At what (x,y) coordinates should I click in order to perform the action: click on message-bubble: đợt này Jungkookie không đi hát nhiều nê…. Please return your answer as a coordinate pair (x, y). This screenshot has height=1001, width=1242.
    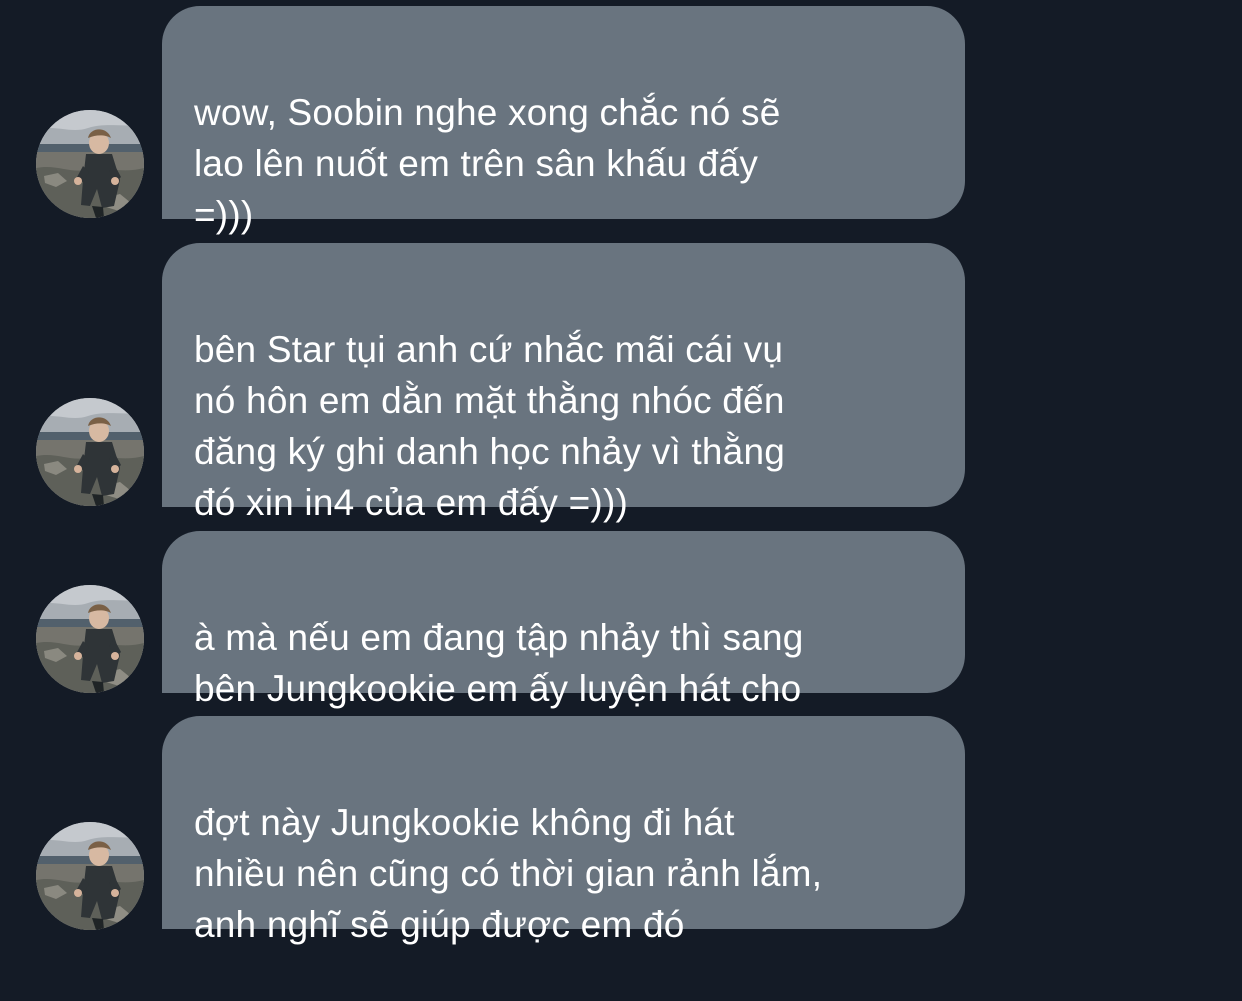
    Looking at the image, I should click on (563, 830).